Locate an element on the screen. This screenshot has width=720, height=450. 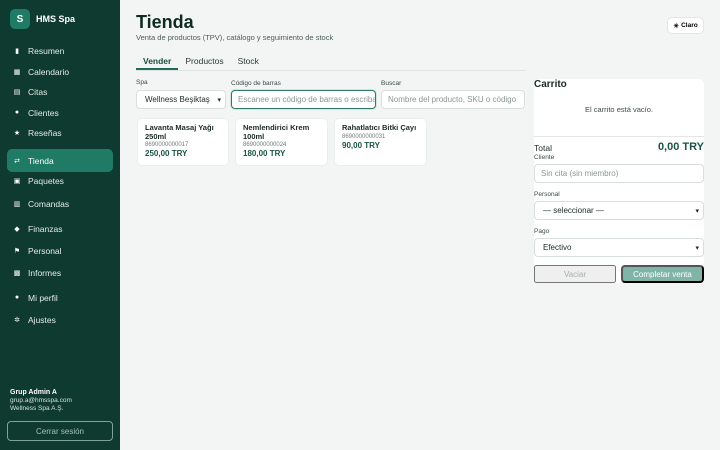
theme-toggle-label: Claro is located at coordinates (689, 25).